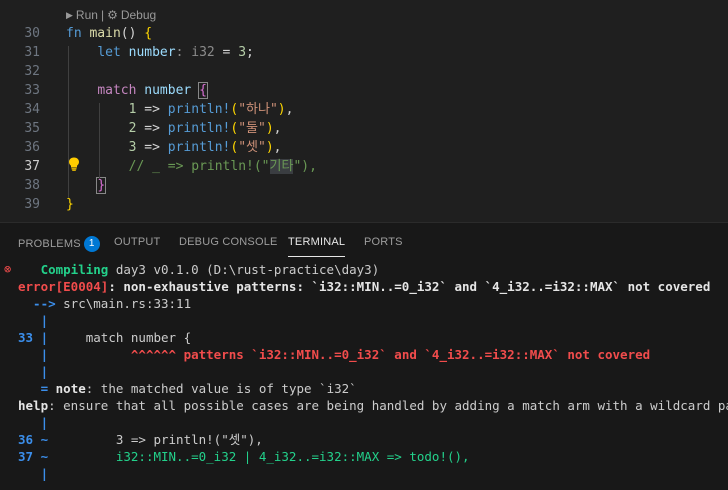 The height and width of the screenshot is (490, 728). Describe the element at coordinates (32, 52) in the screenshot. I see `line-number: 31` at that location.